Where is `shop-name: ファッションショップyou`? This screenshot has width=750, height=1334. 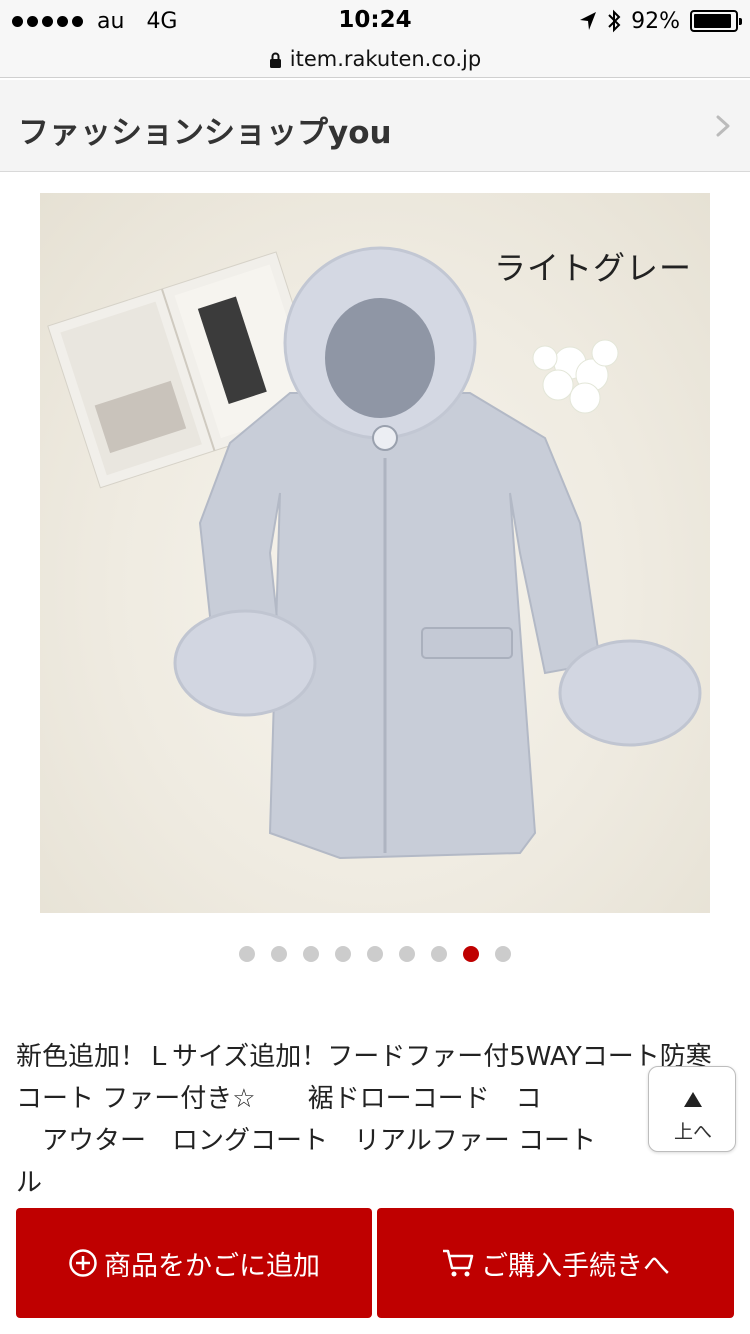
shop-name: ファッションショップyou is located at coordinates (205, 133).